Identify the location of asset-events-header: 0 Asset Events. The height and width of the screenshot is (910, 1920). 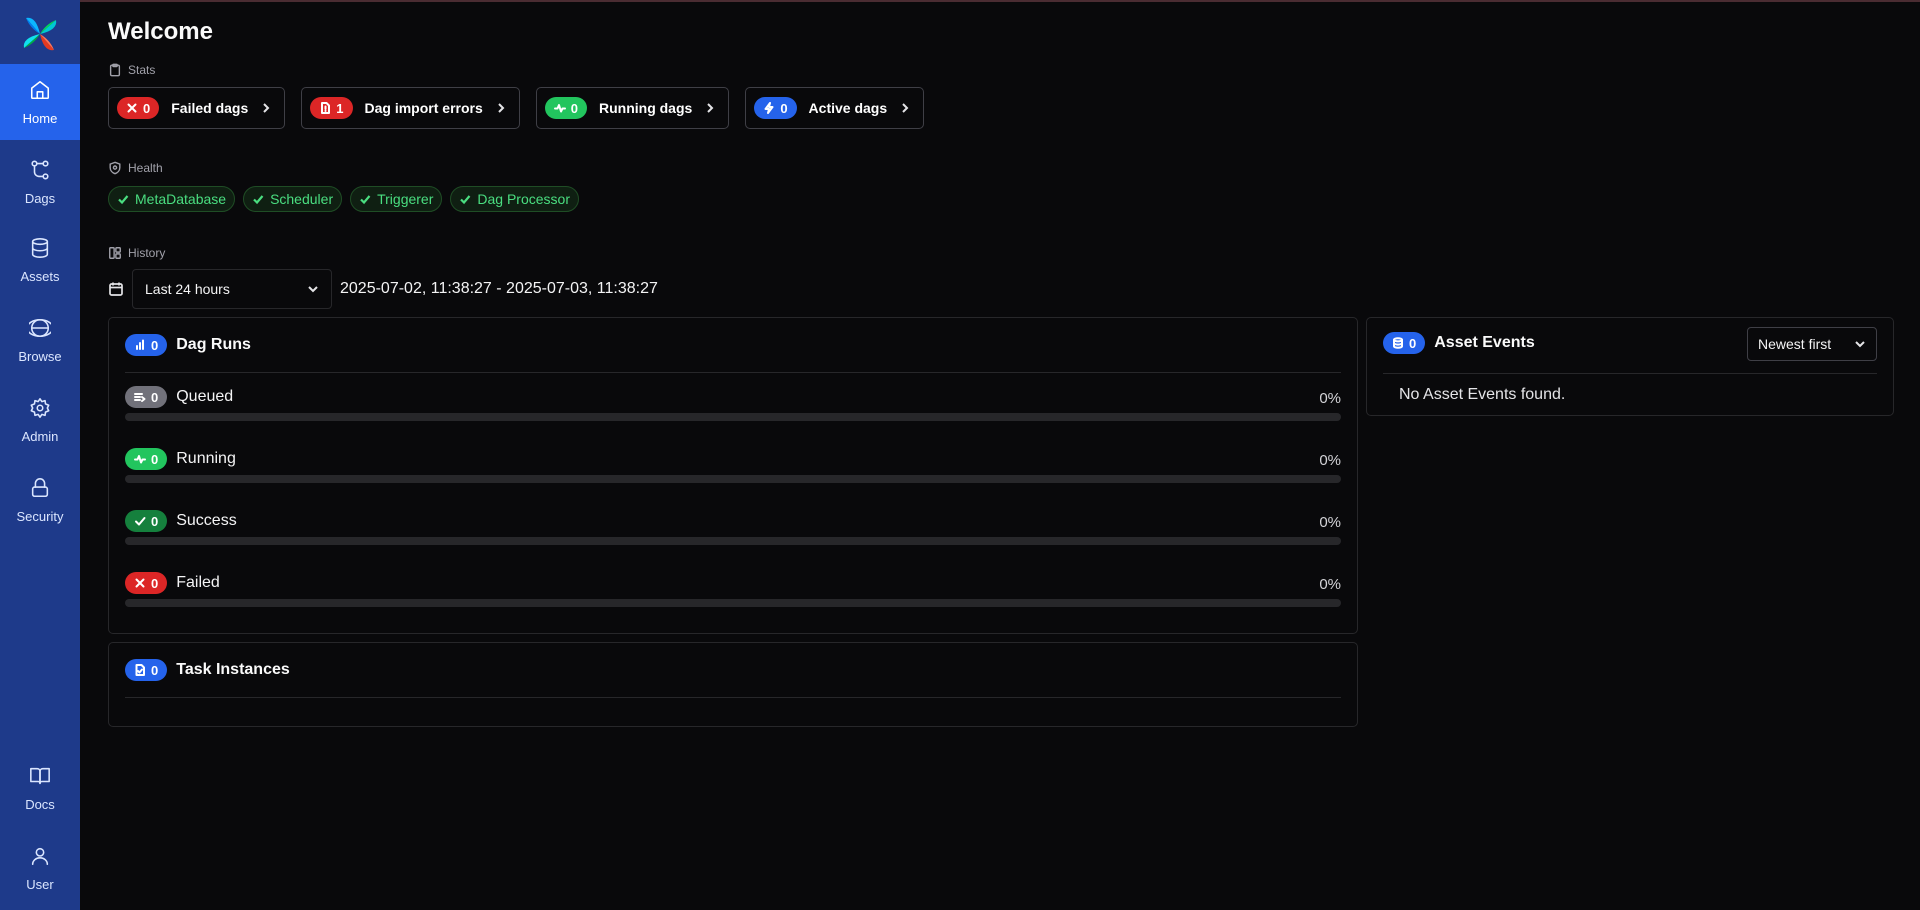
(1459, 343).